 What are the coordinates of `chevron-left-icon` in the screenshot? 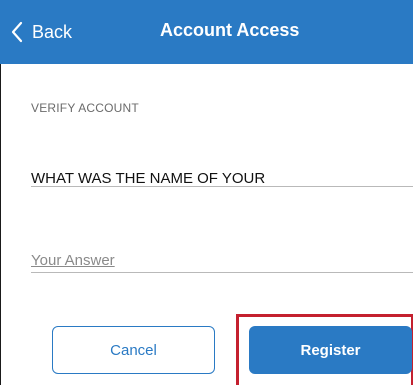 It's located at (17, 32).